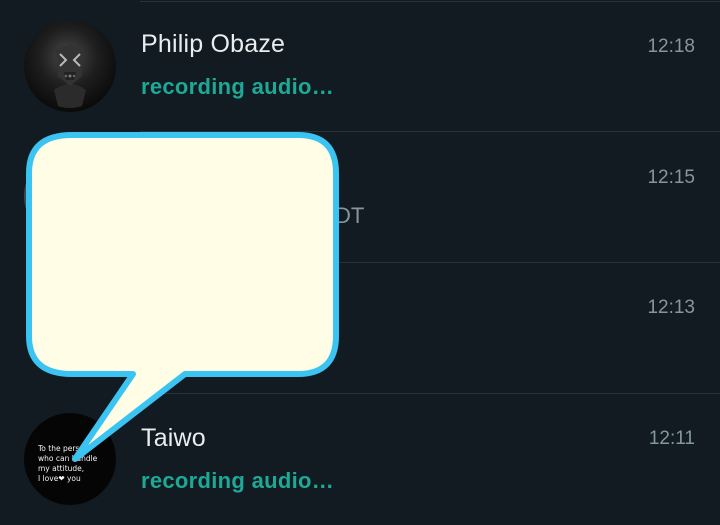  What do you see at coordinates (213, 44) in the screenshot?
I see `contact-name: Philip Obaze` at bounding box center [213, 44].